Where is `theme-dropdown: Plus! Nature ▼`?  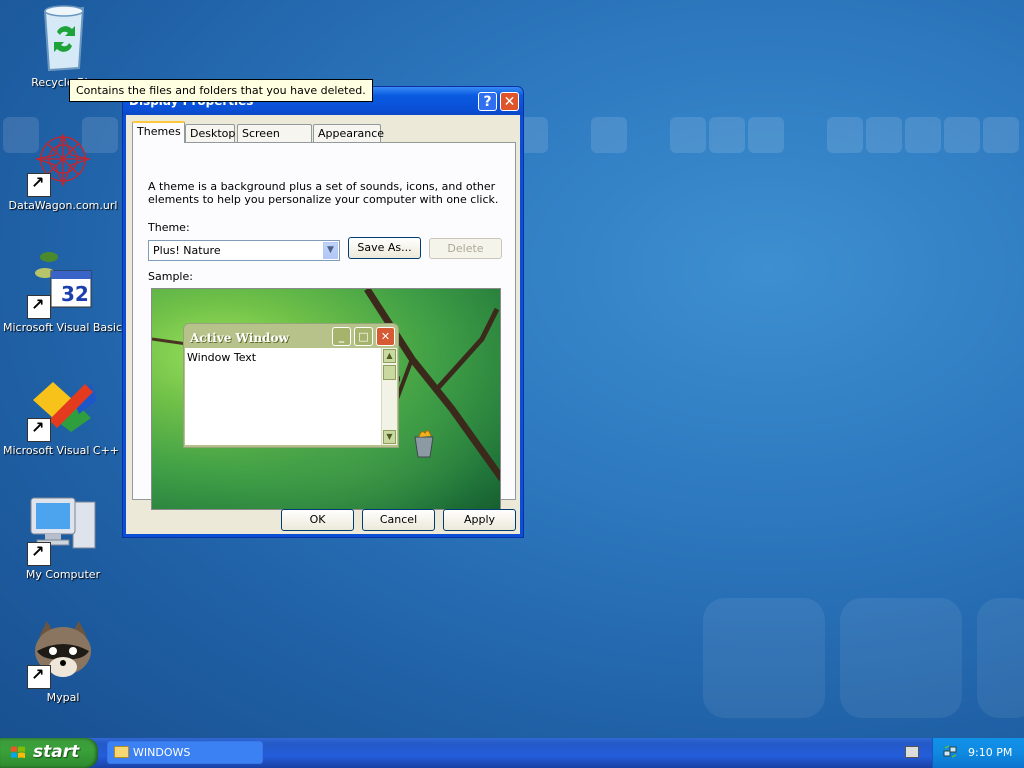
theme-dropdown: Plus! Nature ▼ is located at coordinates (244, 250).